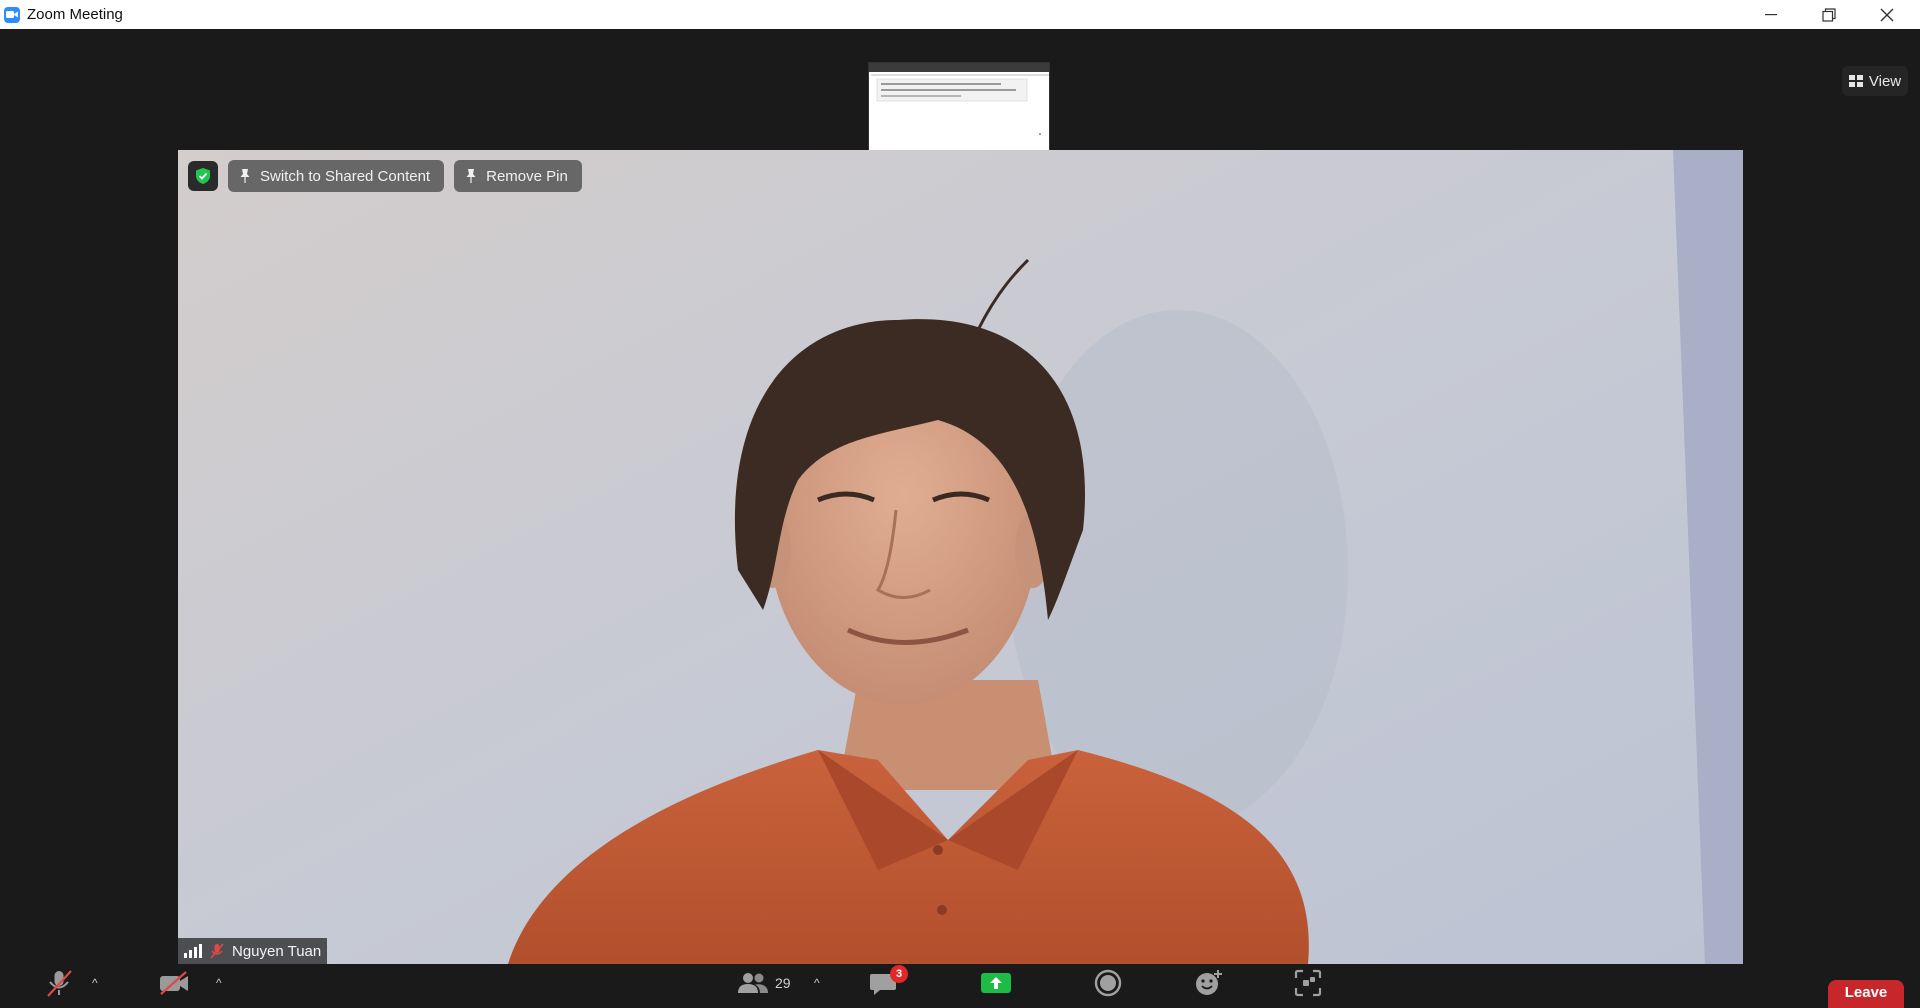 Image resolution: width=1920 pixels, height=1008 pixels. What do you see at coordinates (817, 983) in the screenshot?
I see `participants-options-caret: ^` at bounding box center [817, 983].